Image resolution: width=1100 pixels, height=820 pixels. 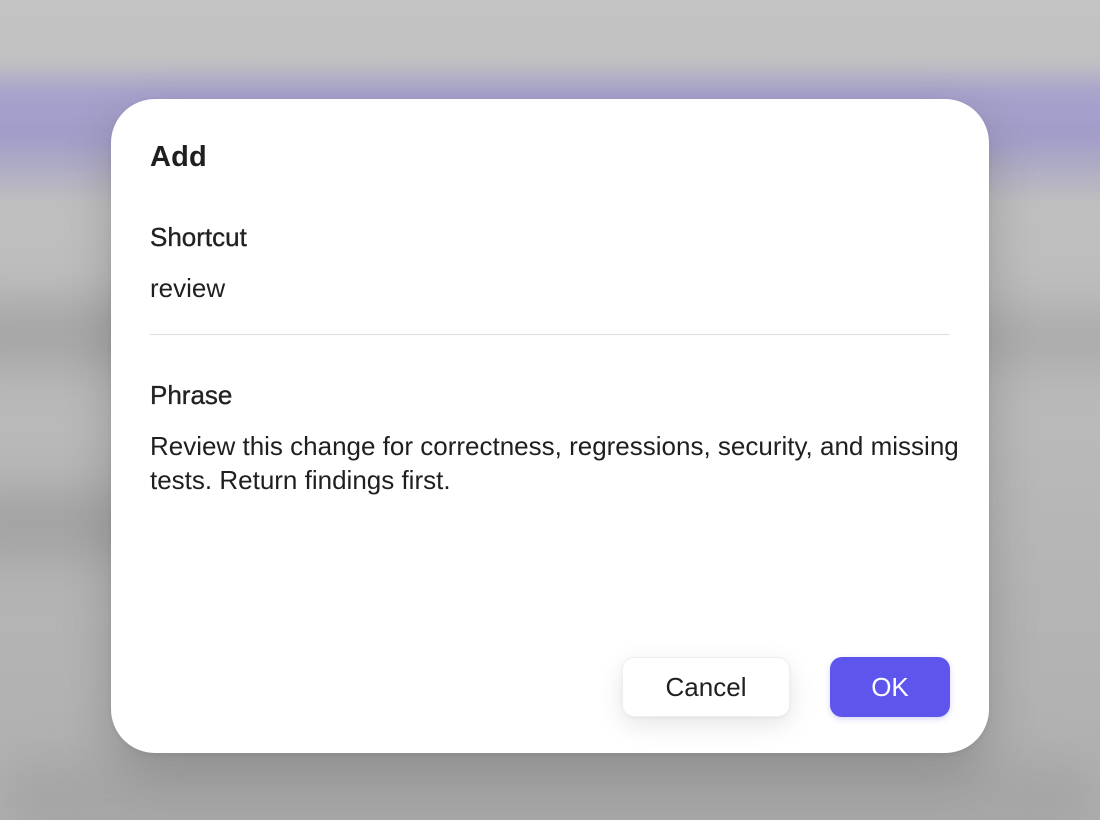 I want to click on phrase-label: Phrase, so click(x=191, y=395).